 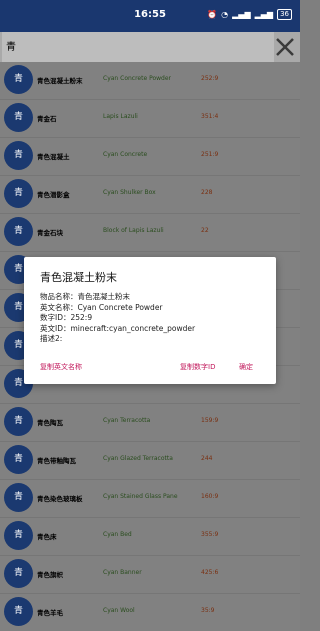 What do you see at coordinates (117, 534) in the screenshot?
I see `item-name-en: Cyan Bed` at bounding box center [117, 534].